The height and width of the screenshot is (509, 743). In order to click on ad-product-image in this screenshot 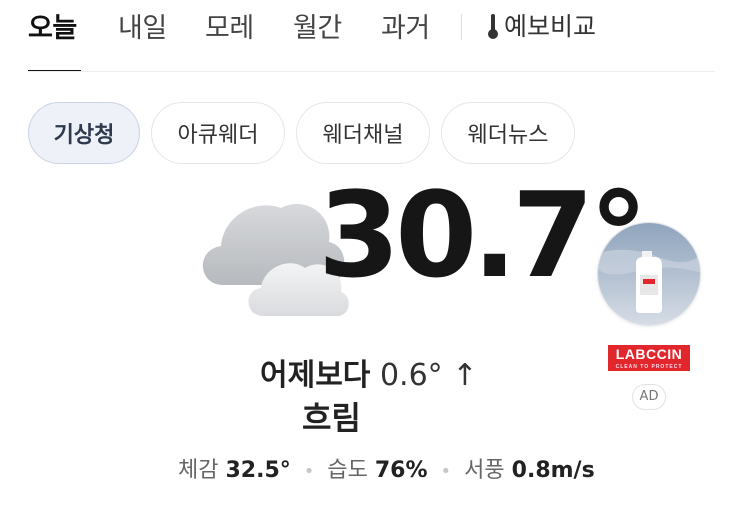, I will do `click(649, 274)`.